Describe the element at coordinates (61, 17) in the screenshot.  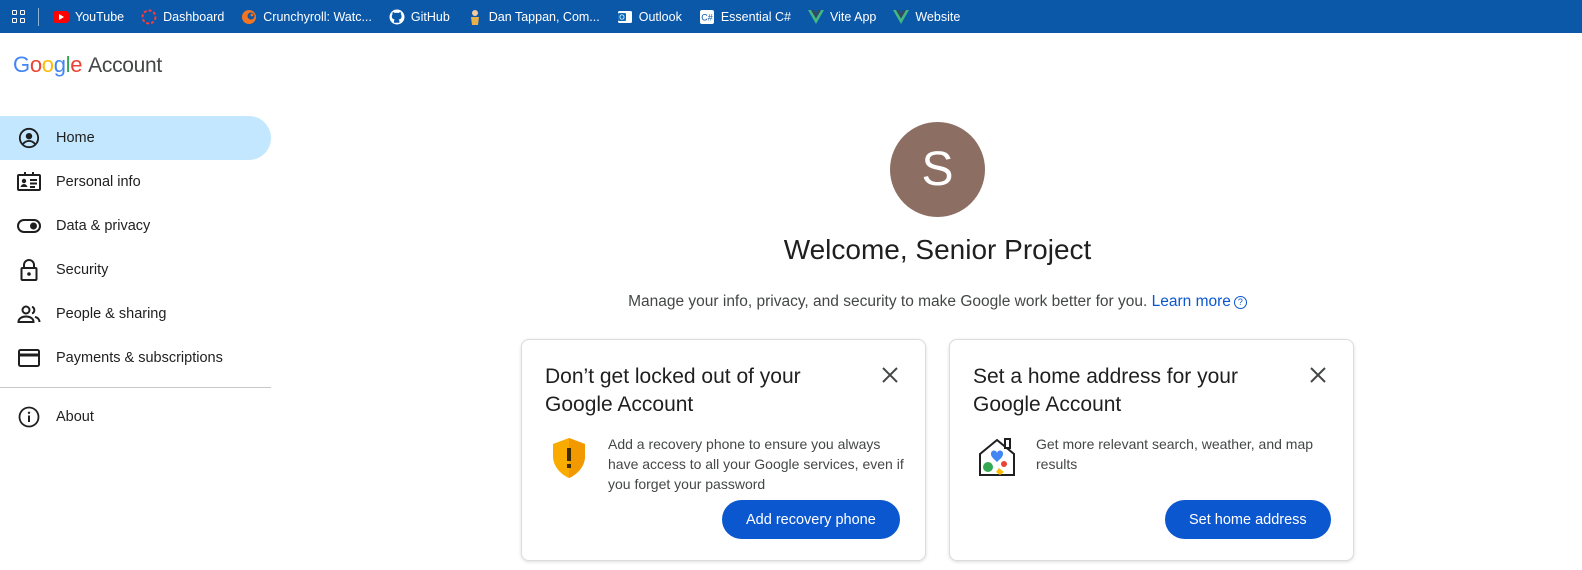
I see `youtube-icon` at that location.